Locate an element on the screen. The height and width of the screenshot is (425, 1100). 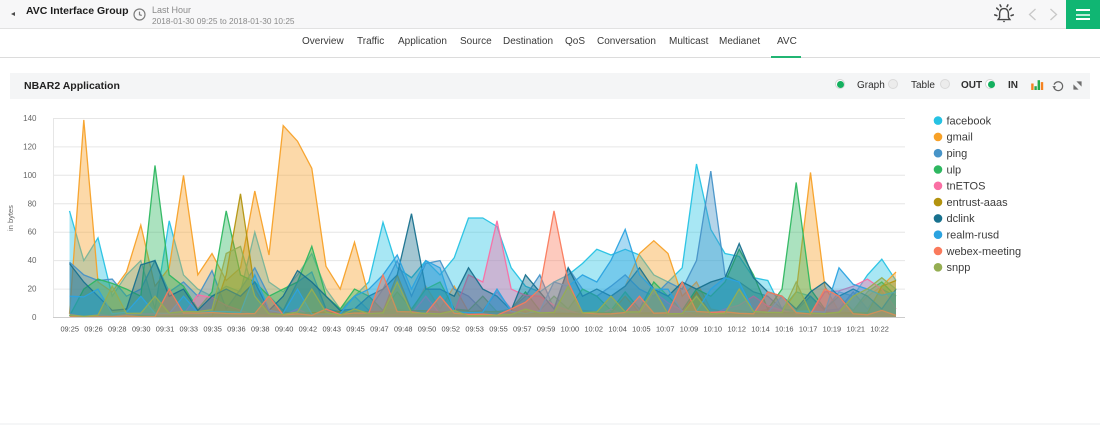
svg-text: gmail is located at coordinates (960, 138).